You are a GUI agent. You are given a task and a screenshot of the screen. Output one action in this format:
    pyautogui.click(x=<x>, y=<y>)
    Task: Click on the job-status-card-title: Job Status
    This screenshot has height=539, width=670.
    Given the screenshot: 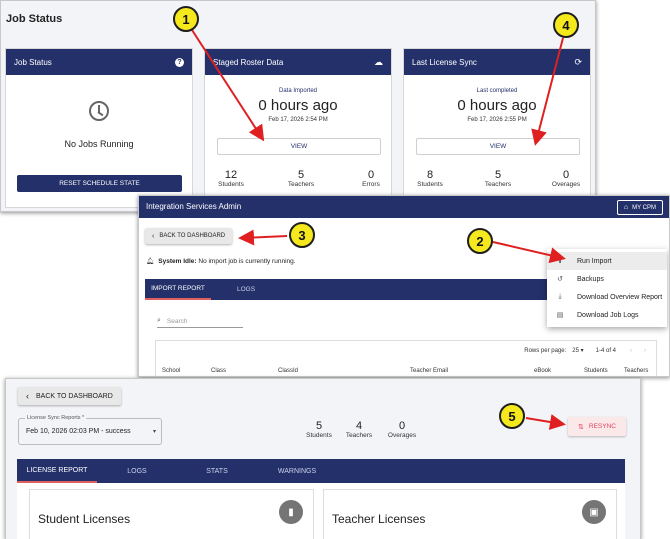 What is the action you would take?
    pyautogui.click(x=33, y=62)
    